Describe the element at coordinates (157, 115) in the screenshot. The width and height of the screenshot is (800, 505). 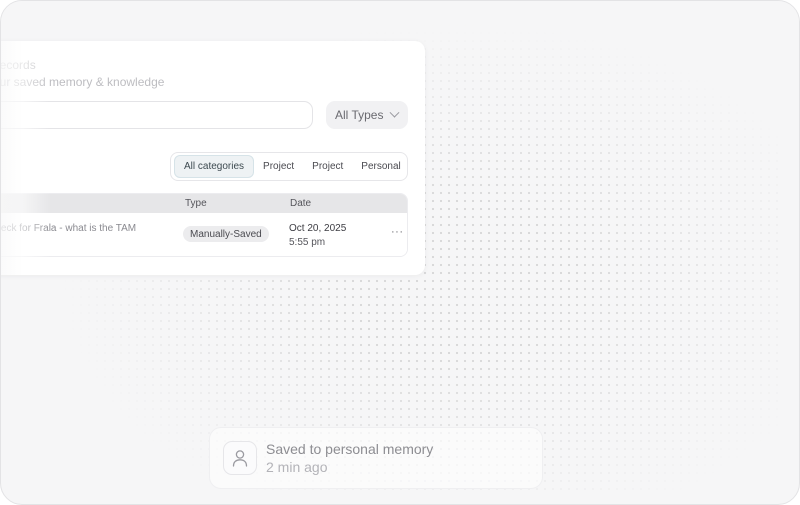
I see `search-input` at that location.